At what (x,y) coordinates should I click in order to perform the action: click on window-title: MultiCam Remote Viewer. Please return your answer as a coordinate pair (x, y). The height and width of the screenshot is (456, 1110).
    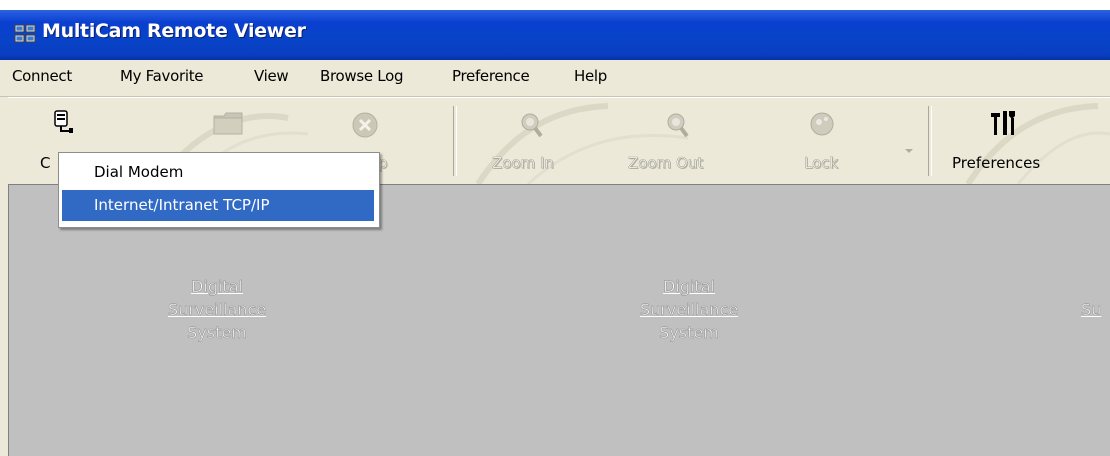
    Looking at the image, I should click on (174, 31).